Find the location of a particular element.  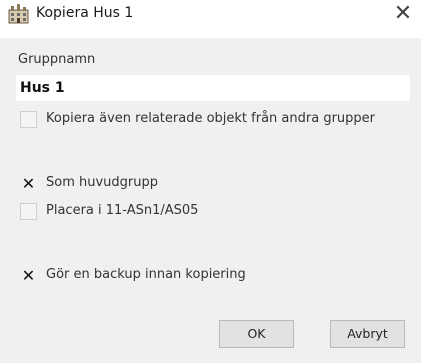

window-title: Kopiera Hus 1 is located at coordinates (85, 13).